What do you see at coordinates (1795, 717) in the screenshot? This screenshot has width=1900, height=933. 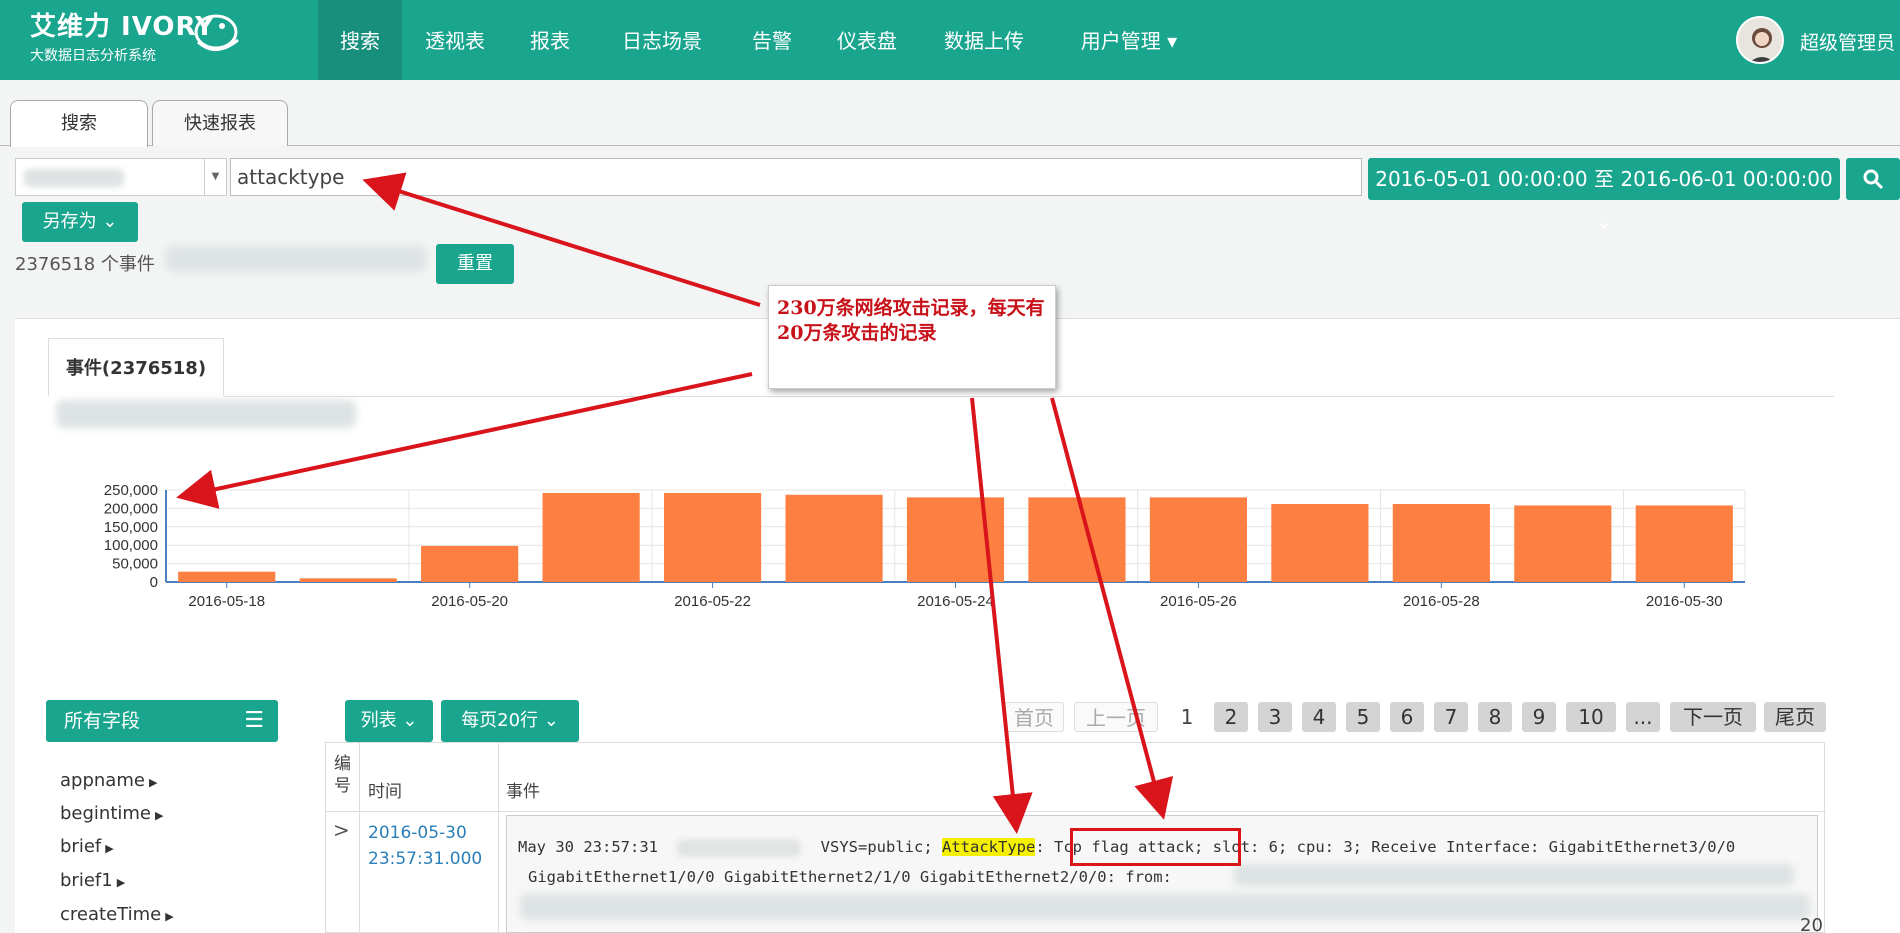 I see `page-last: 尾页` at bounding box center [1795, 717].